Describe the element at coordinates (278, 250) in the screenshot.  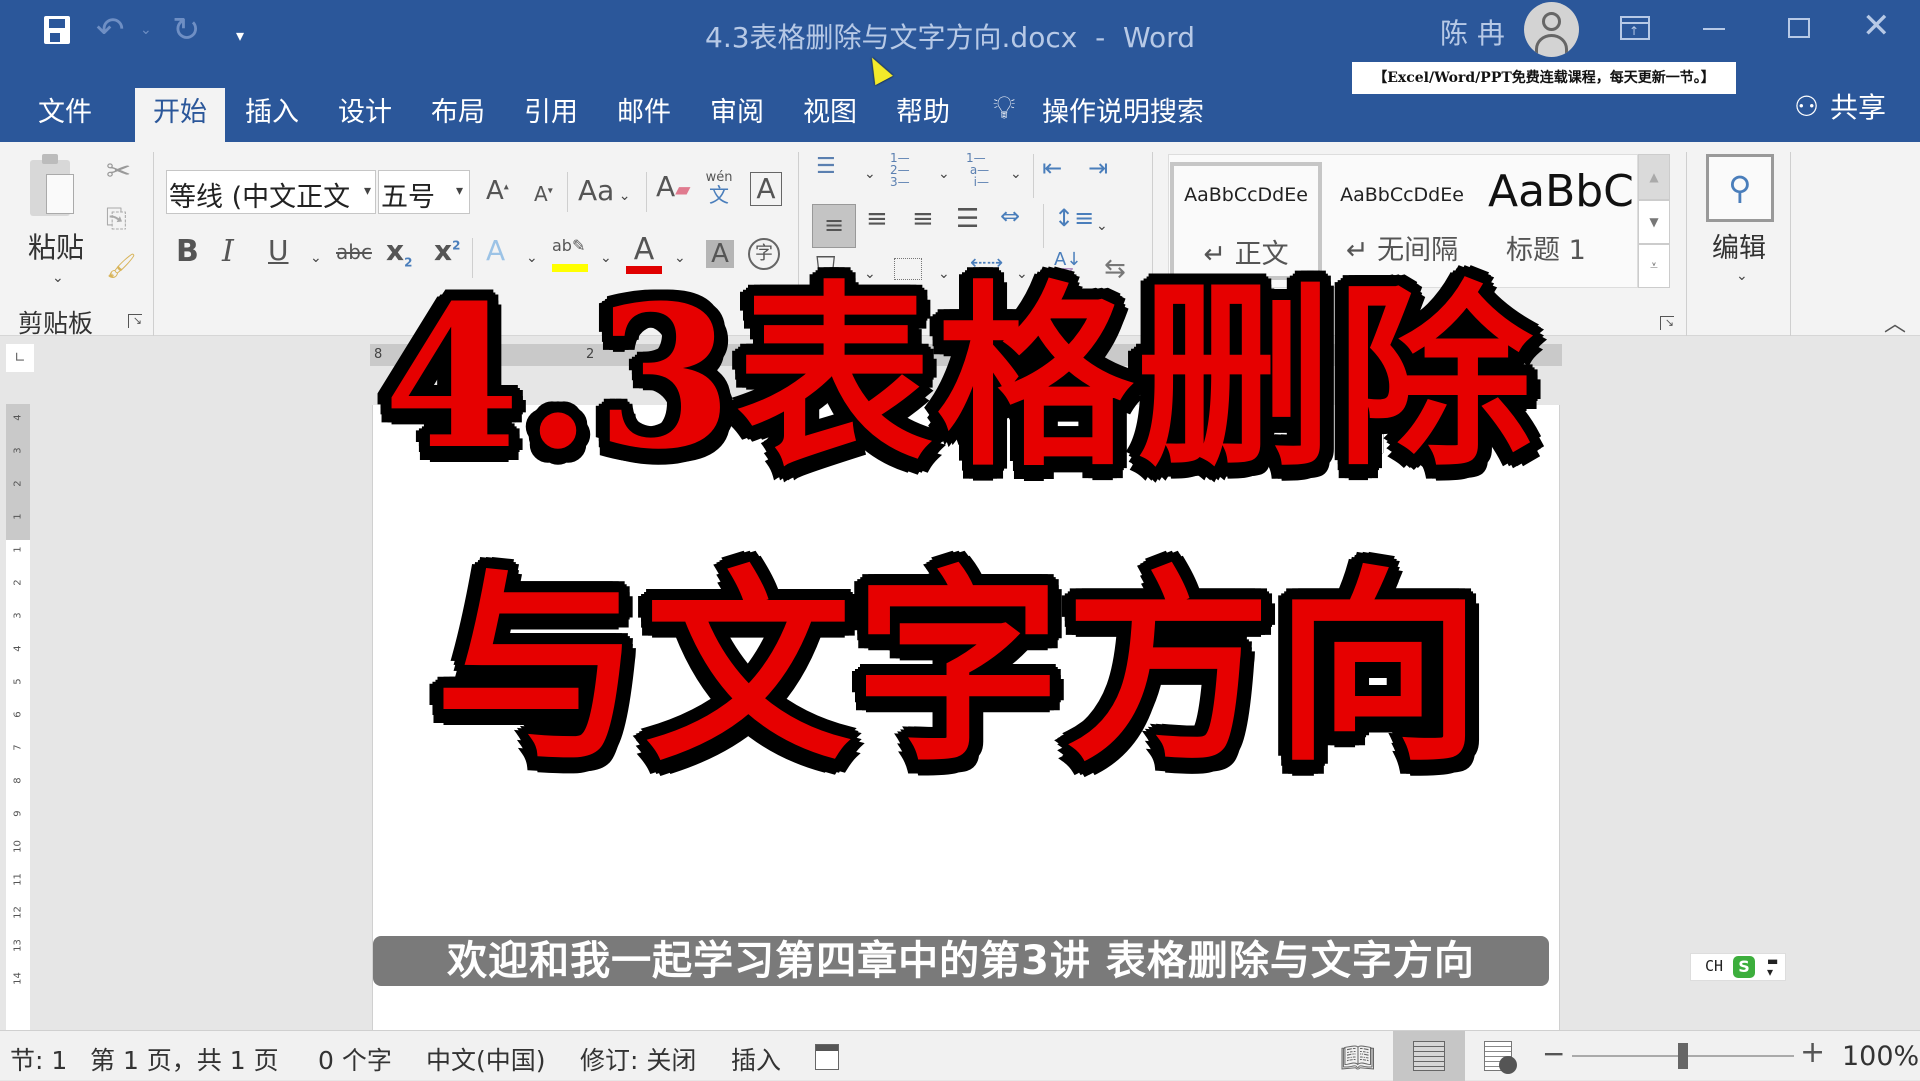
I see `underline-button: U` at that location.